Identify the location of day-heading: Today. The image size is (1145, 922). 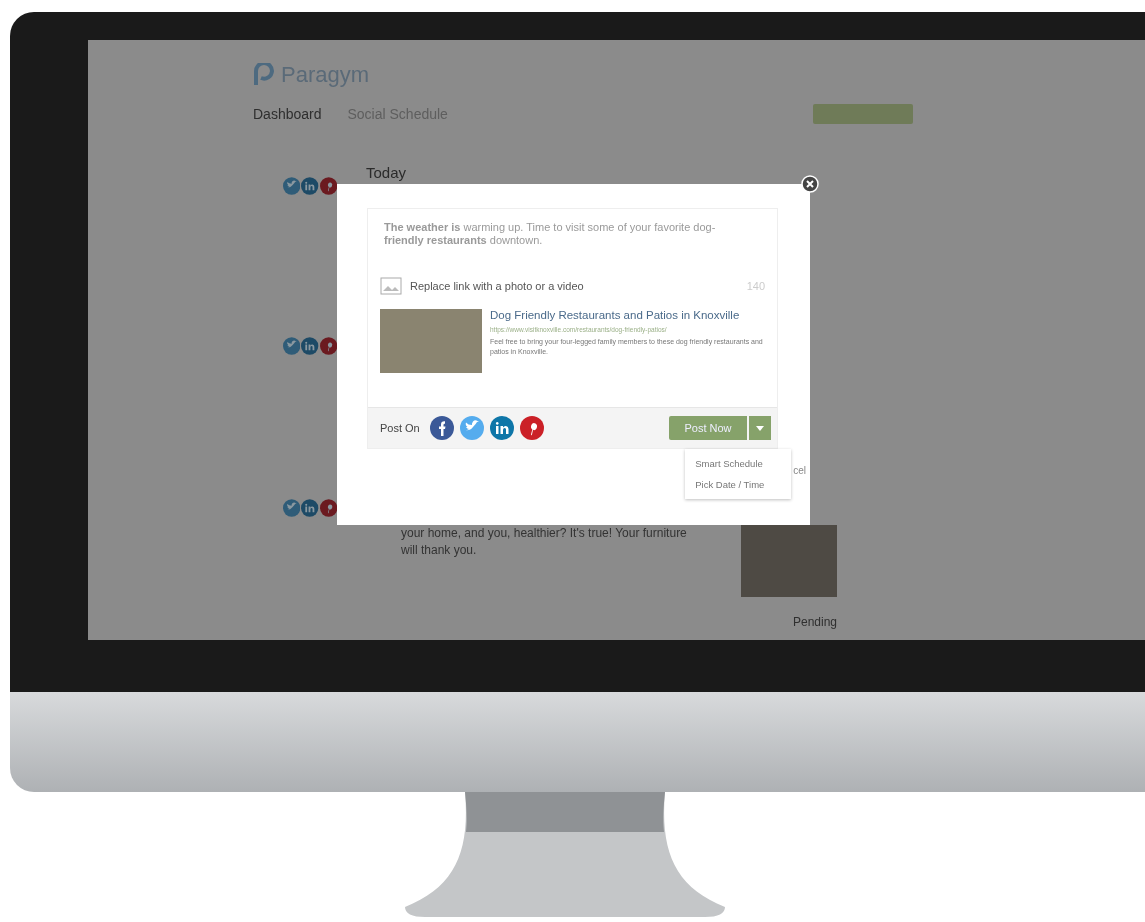
(387, 172).